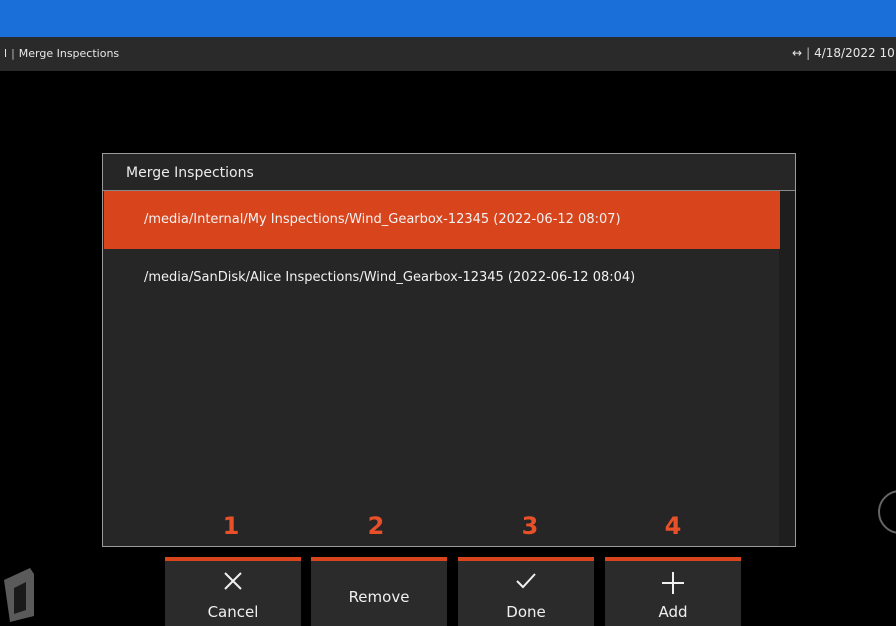  I want to click on callout-number: 1, so click(231, 526).